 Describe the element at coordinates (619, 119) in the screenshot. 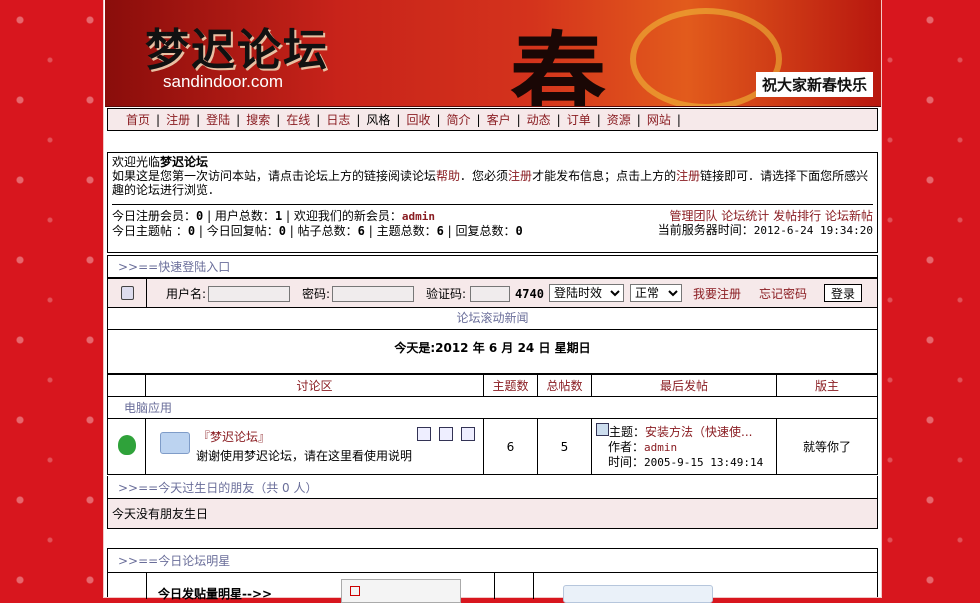

I see `nav-resources: 资源` at that location.